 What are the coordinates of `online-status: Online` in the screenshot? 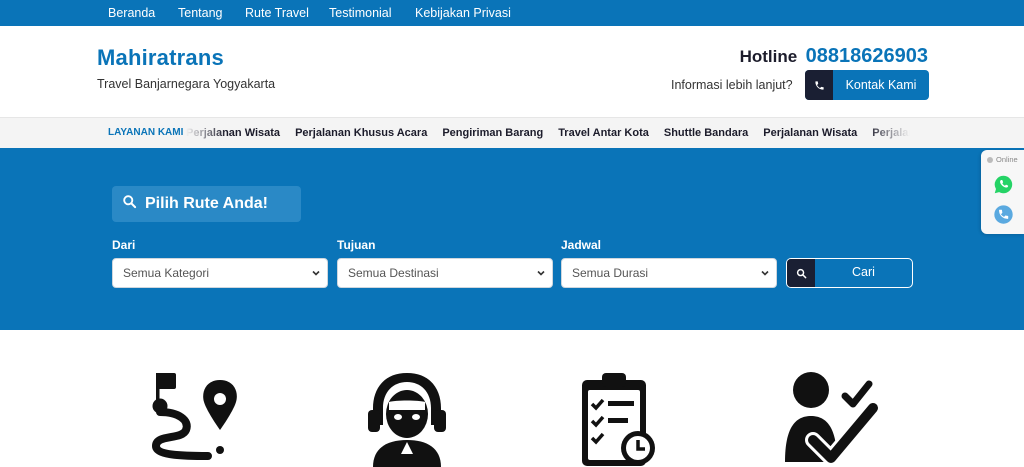 It's located at (1002, 159).